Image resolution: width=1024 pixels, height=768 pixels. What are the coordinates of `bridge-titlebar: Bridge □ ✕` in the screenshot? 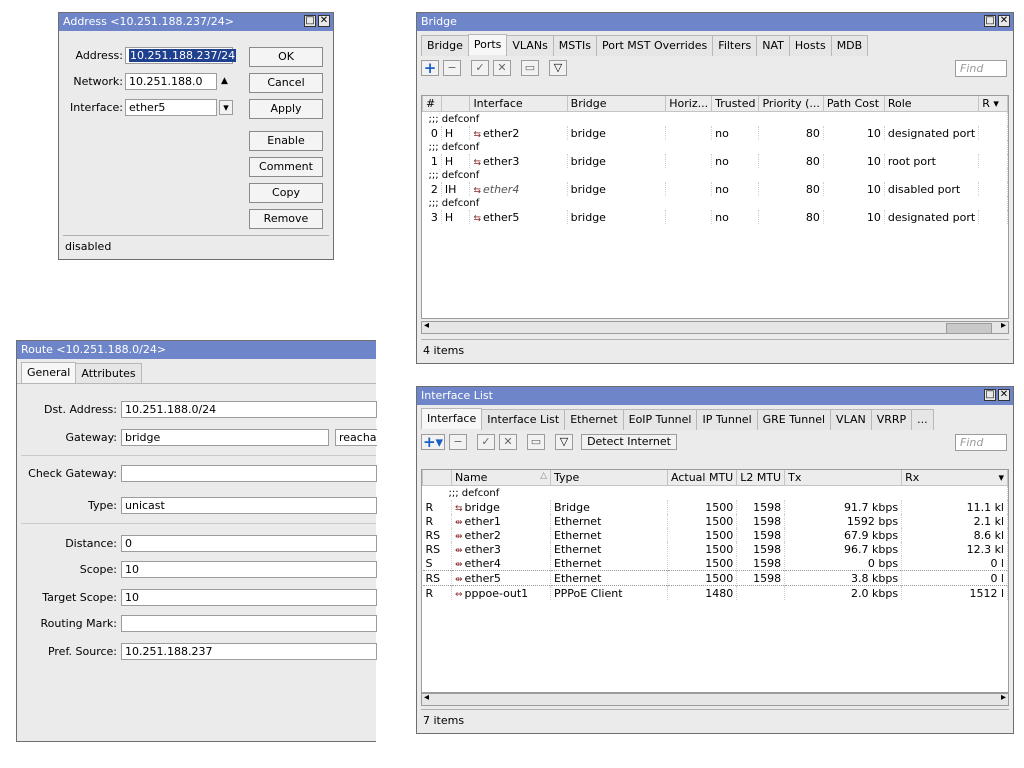 It's located at (715, 22).